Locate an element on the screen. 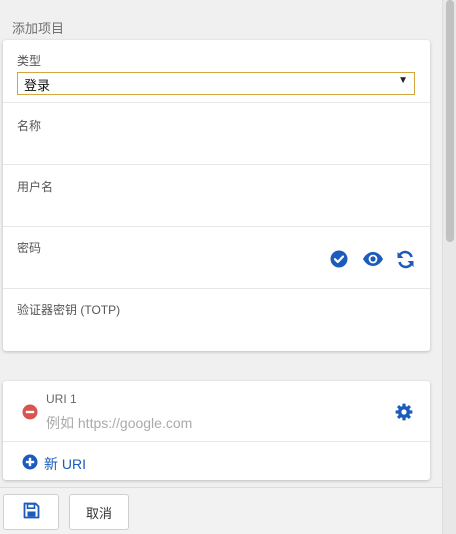  type-select: 登录 ▼ is located at coordinates (216, 83).